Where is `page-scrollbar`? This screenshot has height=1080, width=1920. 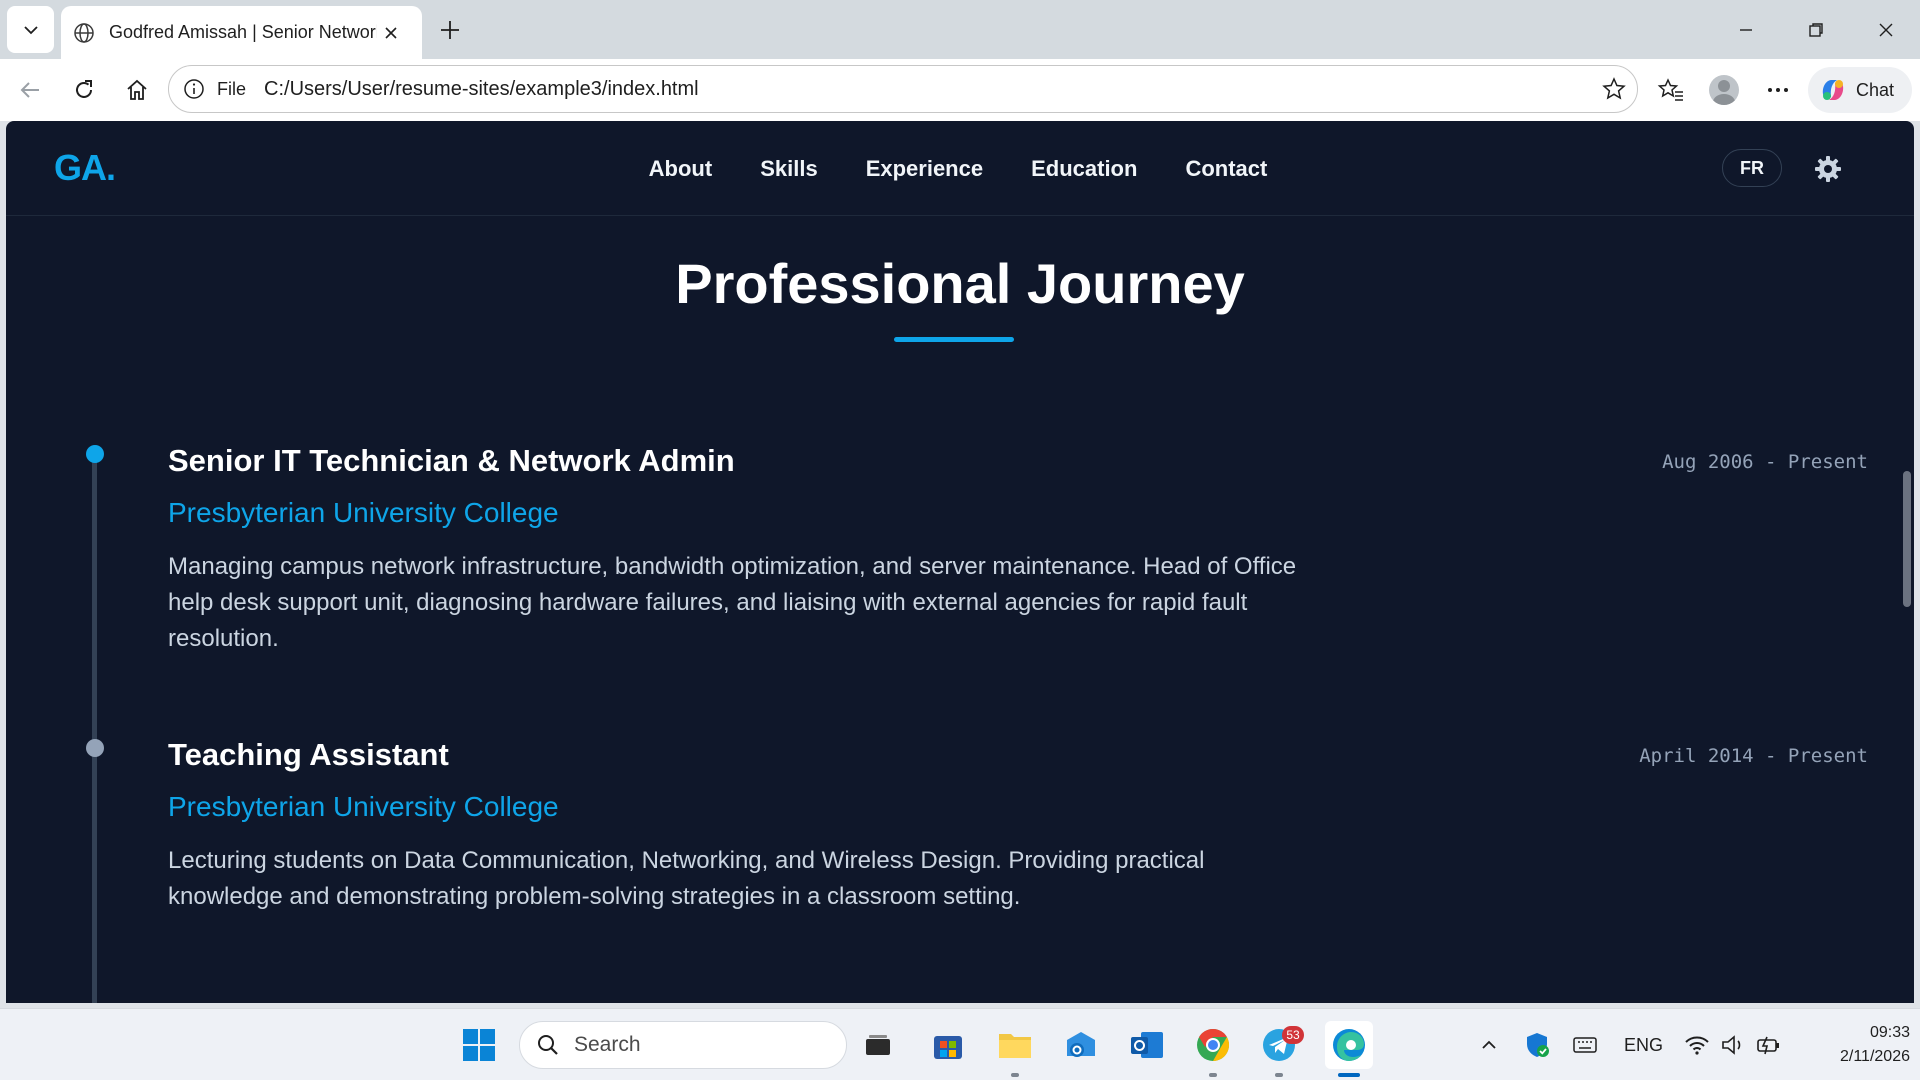 page-scrollbar is located at coordinates (1907, 539).